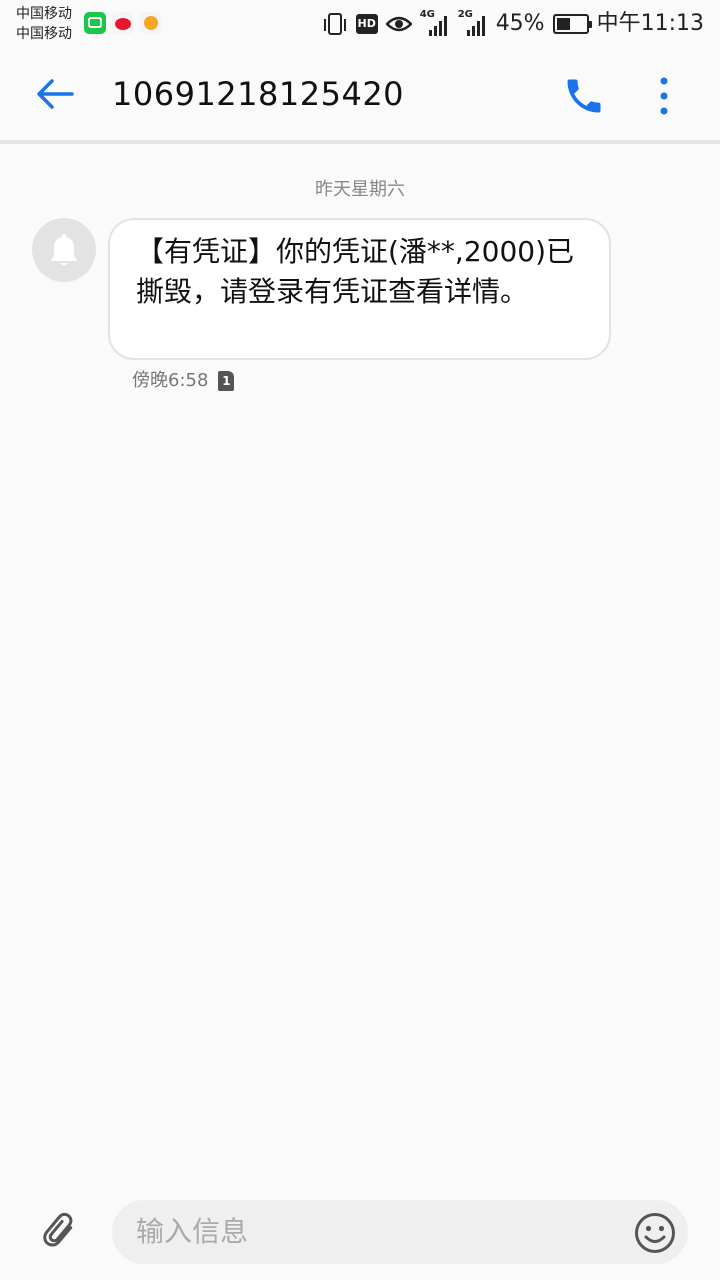 The width and height of the screenshot is (720, 1280). What do you see at coordinates (360, 189) in the screenshot?
I see `date-divider: 昨天星期六` at bounding box center [360, 189].